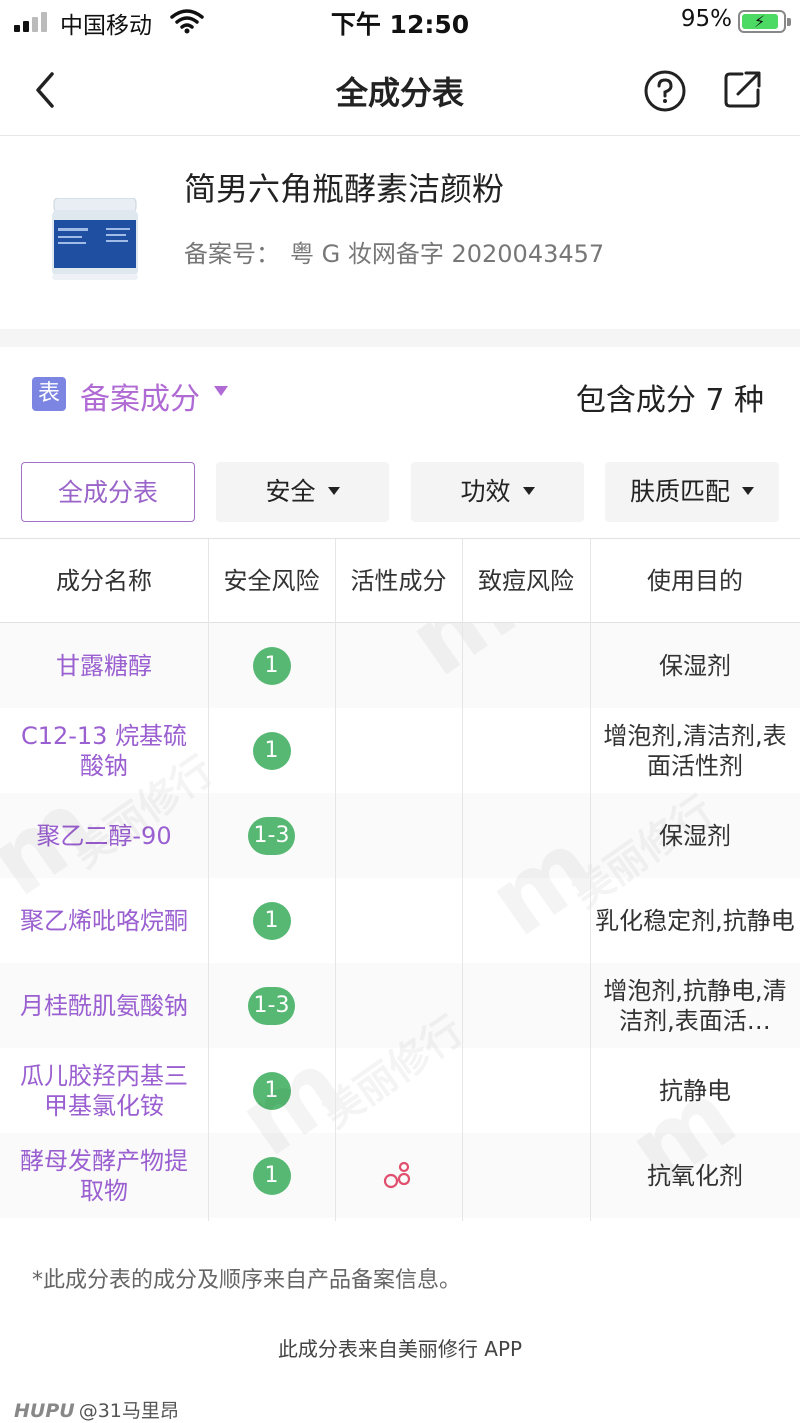 This screenshot has width=800, height=1423. I want to click on table-row: C12-13 烷基硫酸钠 1 增泡剂,清洁剂,表面活性剂, so click(400, 750).